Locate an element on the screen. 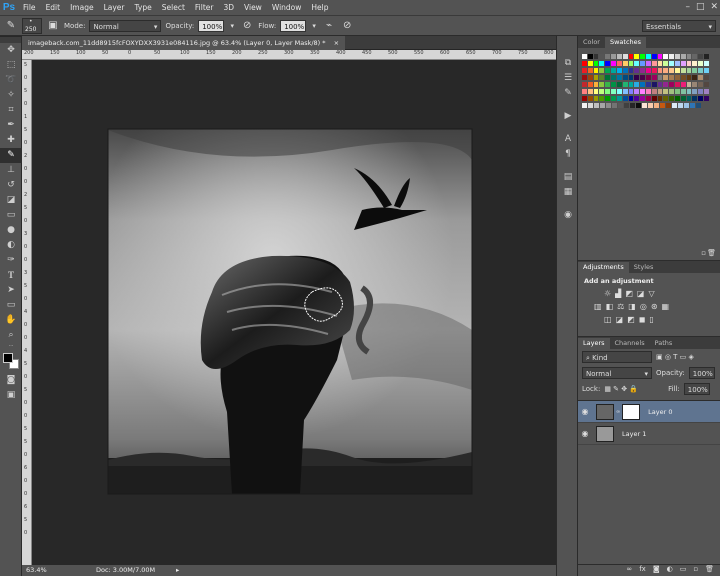  swatch-grid is located at coordinates (646, 82).